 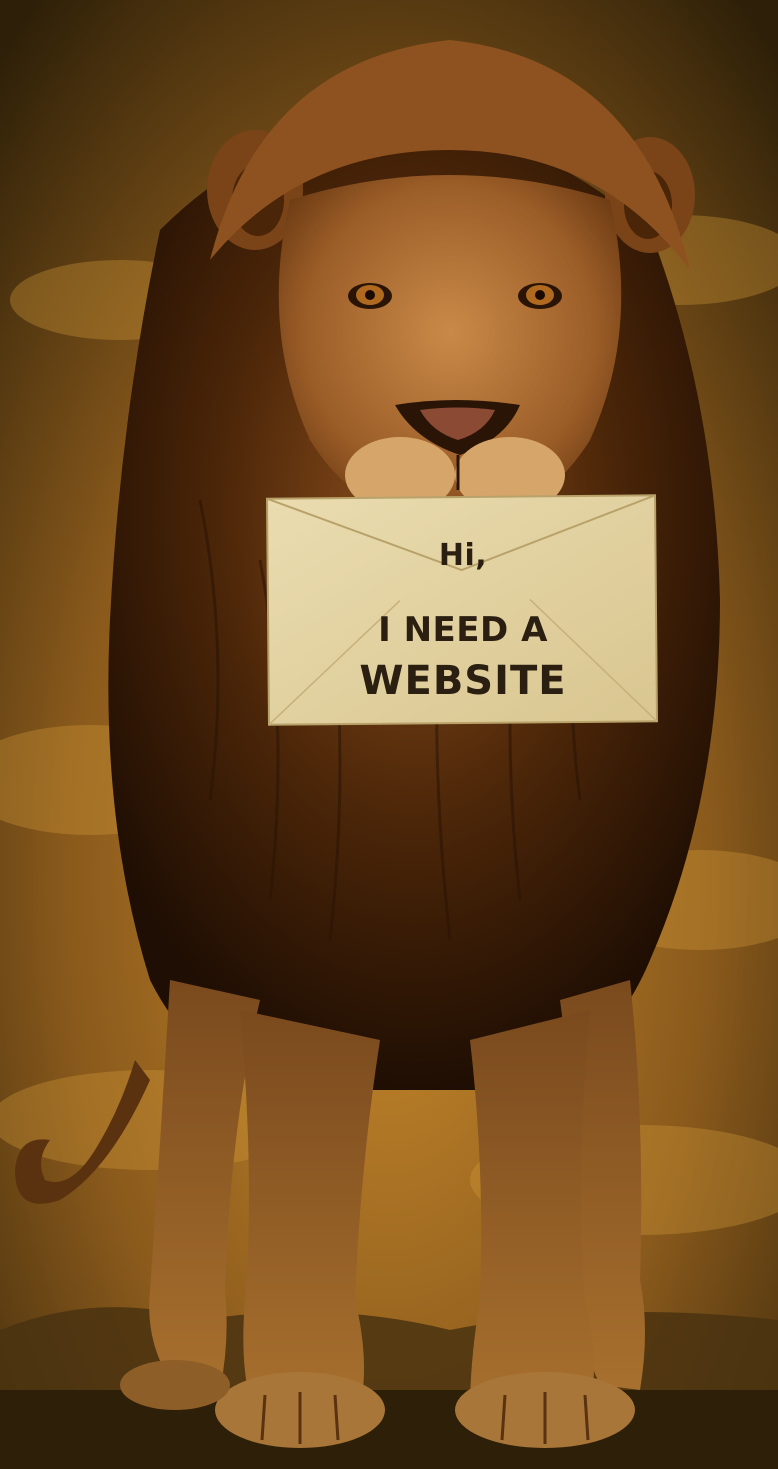 I want to click on front-right-leg, so click(x=532, y=1210).